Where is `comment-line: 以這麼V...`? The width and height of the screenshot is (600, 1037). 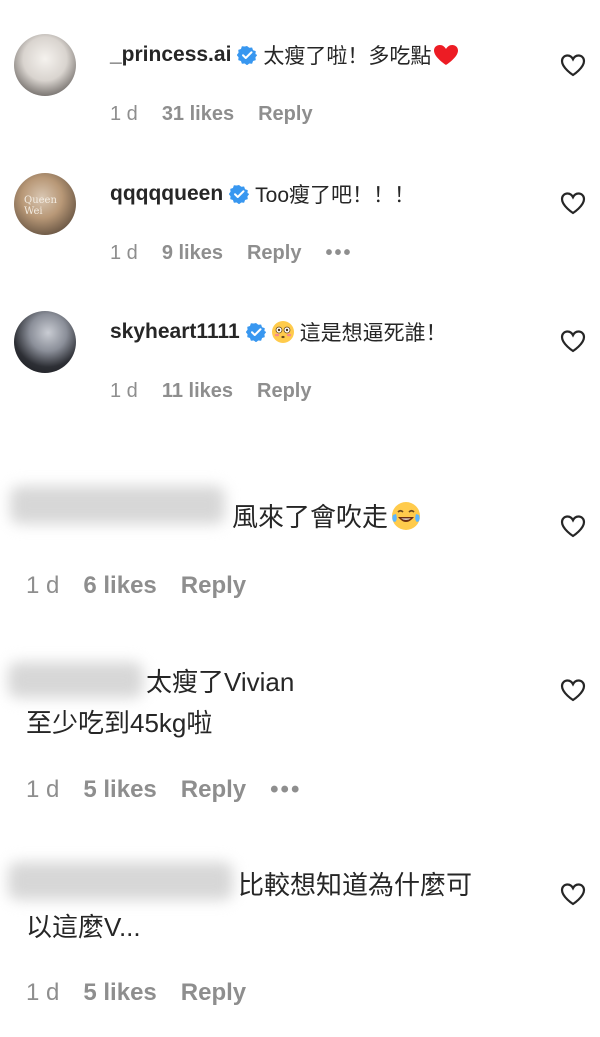
comment-line: 以這麼V... is located at coordinates (83, 925).